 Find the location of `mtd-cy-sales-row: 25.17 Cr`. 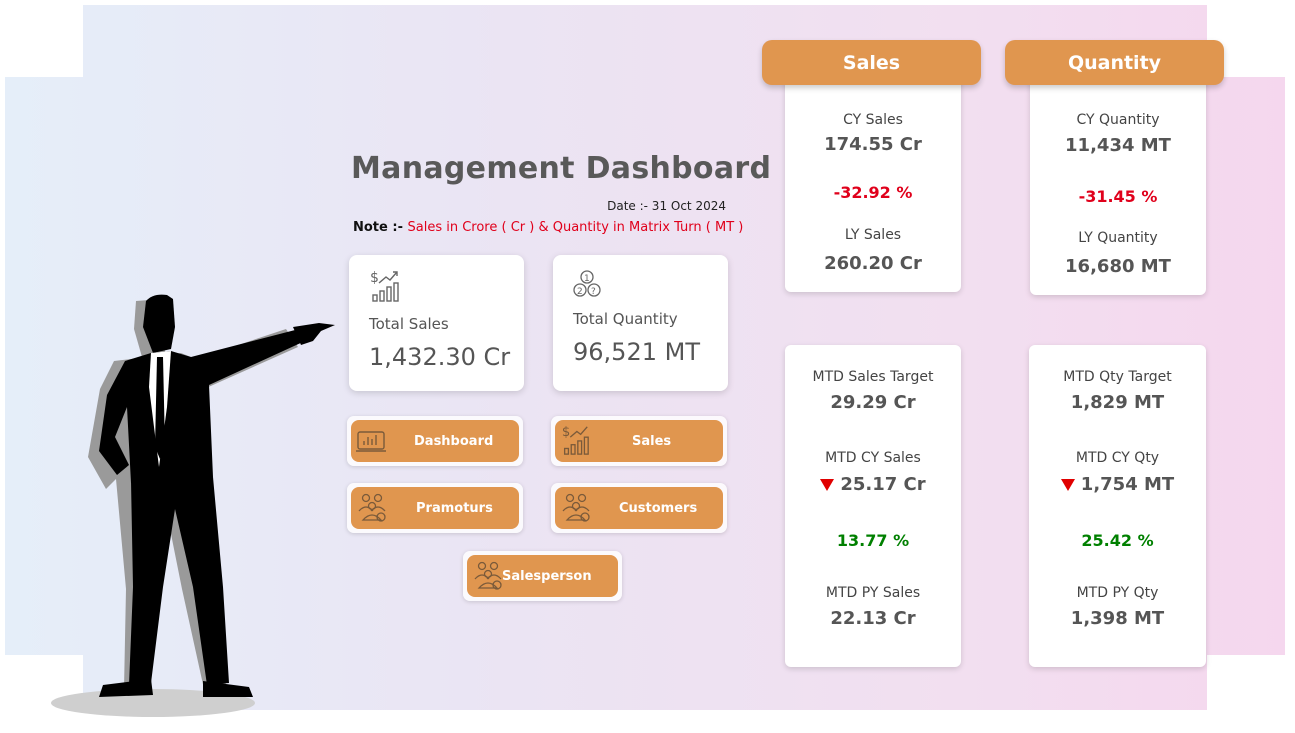

mtd-cy-sales-row: 25.17 Cr is located at coordinates (873, 484).